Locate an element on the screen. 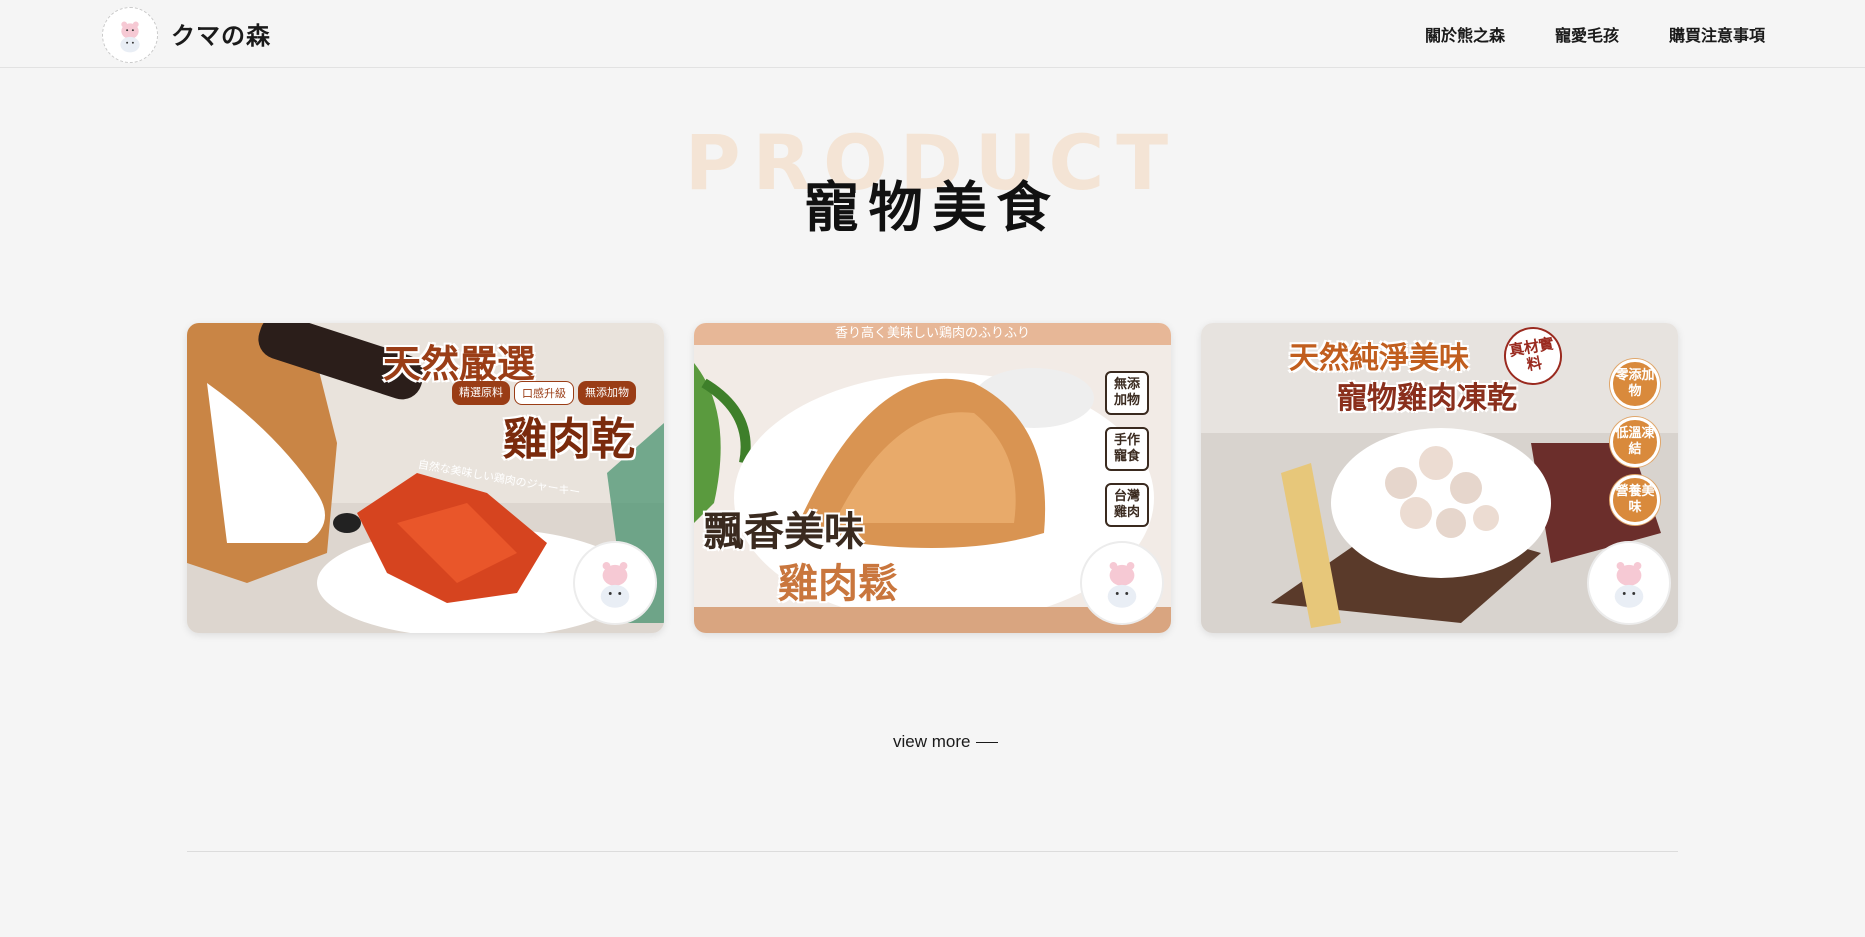  site-header: クマの森 關於熊之森 寵愛毛孩 購買注意事項 is located at coordinates (932, 34).